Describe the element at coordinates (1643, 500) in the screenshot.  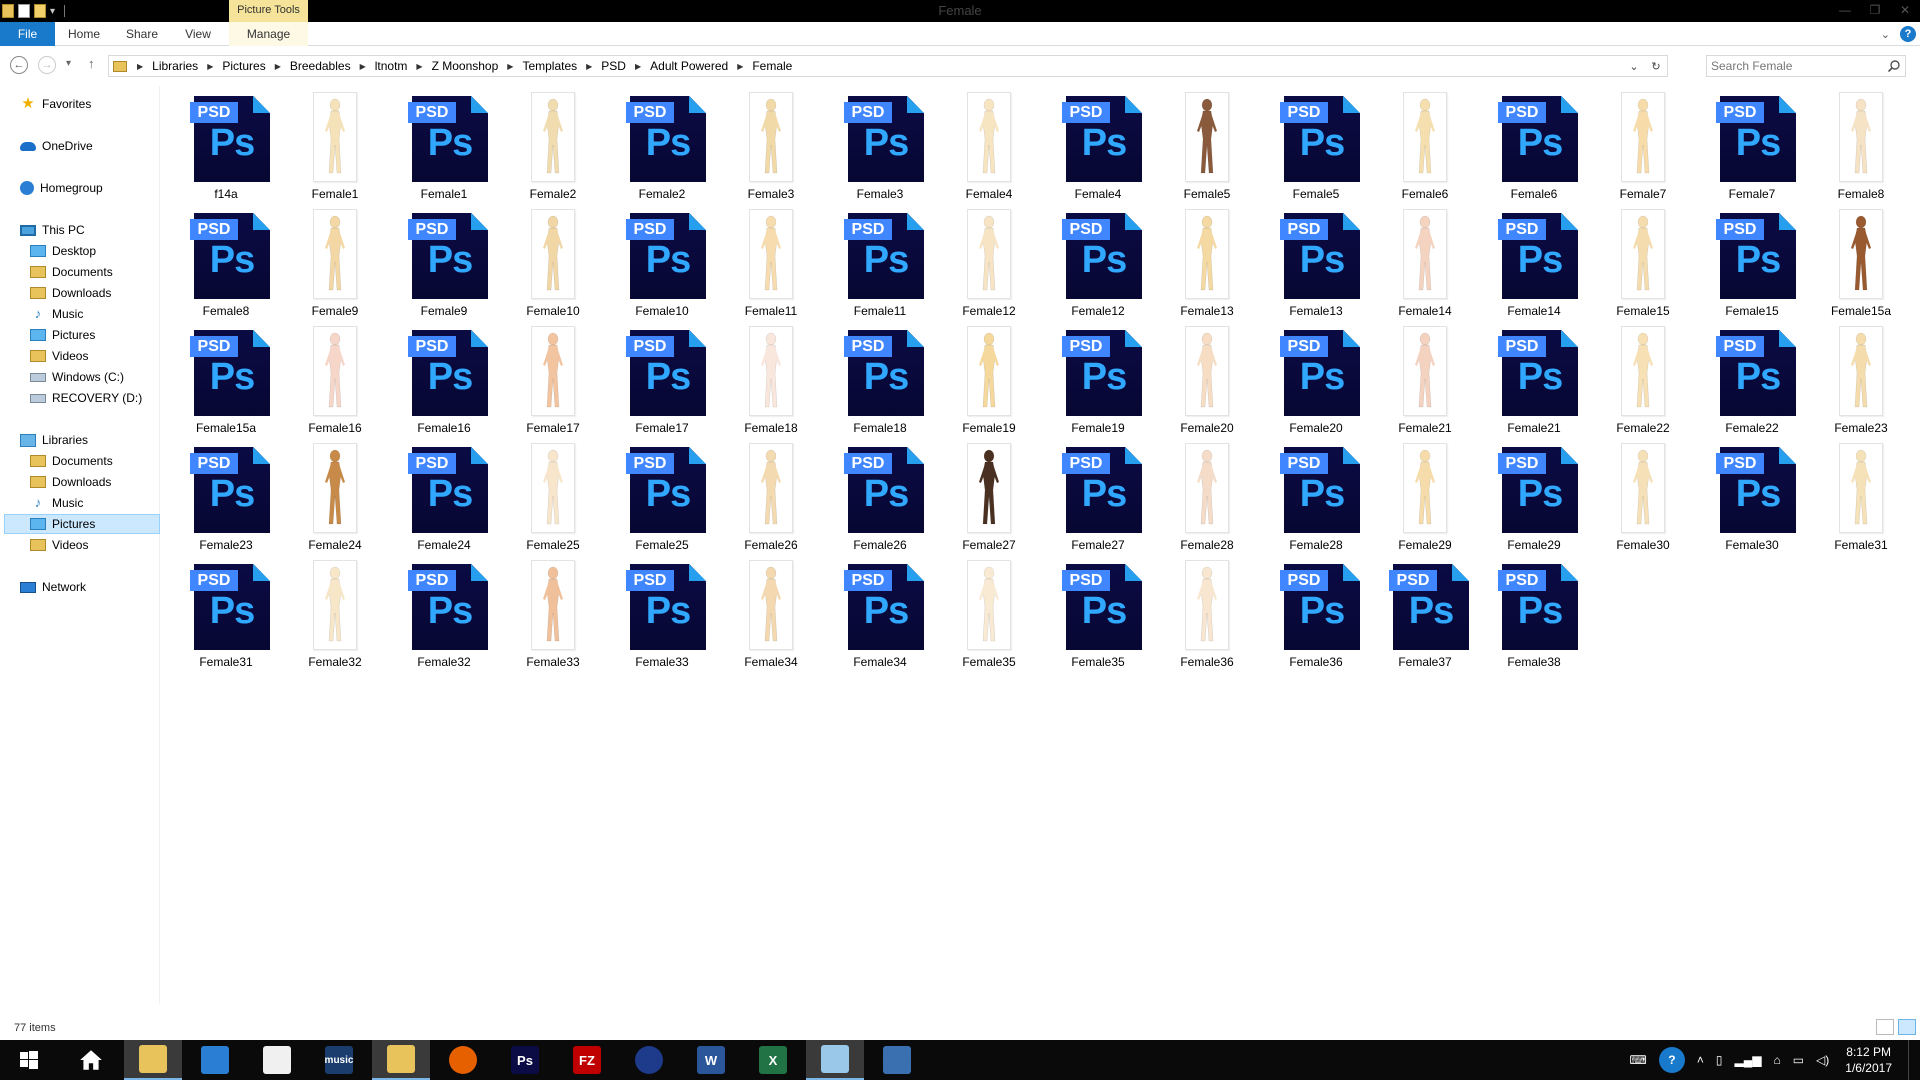
I see `image-file-item: Female30` at that location.